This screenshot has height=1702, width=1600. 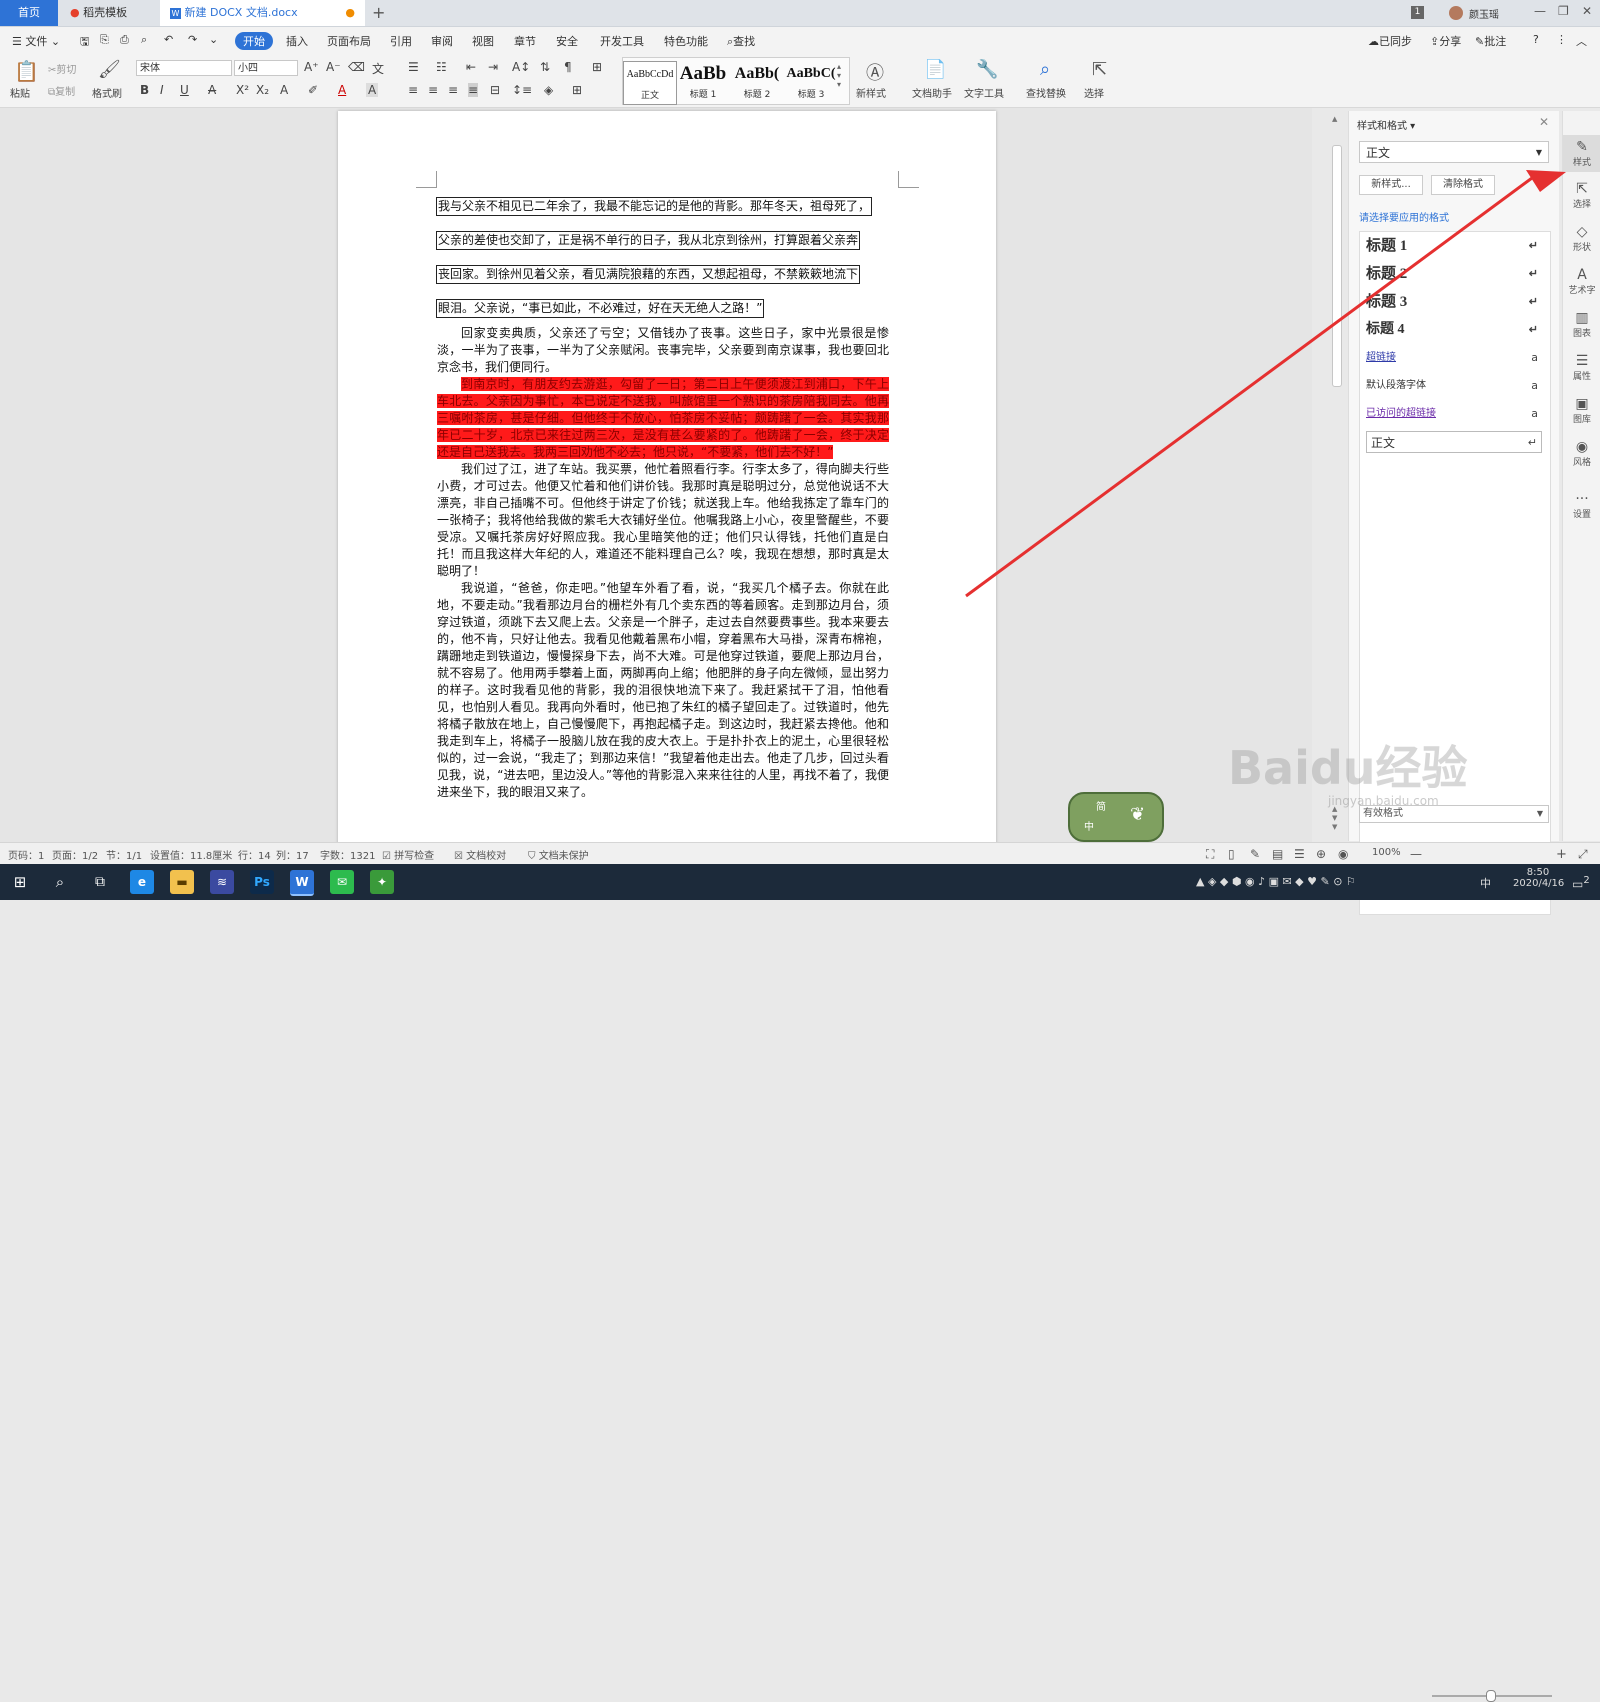 I want to click on underline-icon: U, so click(x=184, y=90).